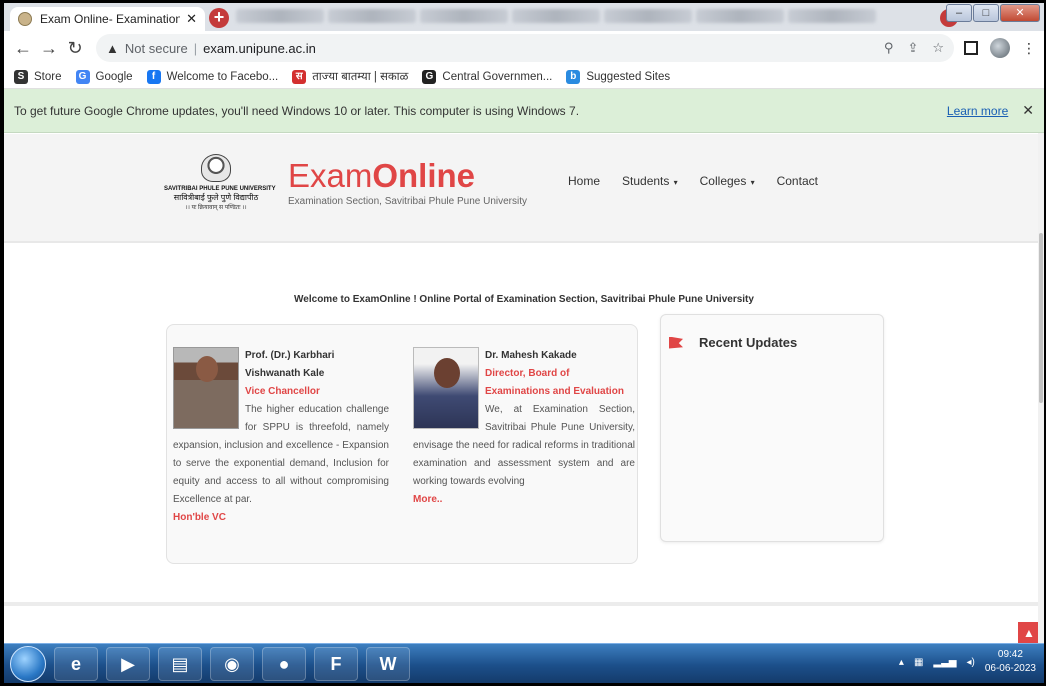 The width and height of the screenshot is (1046, 686). I want to click on clock-time: 09:42, so click(1010, 654).